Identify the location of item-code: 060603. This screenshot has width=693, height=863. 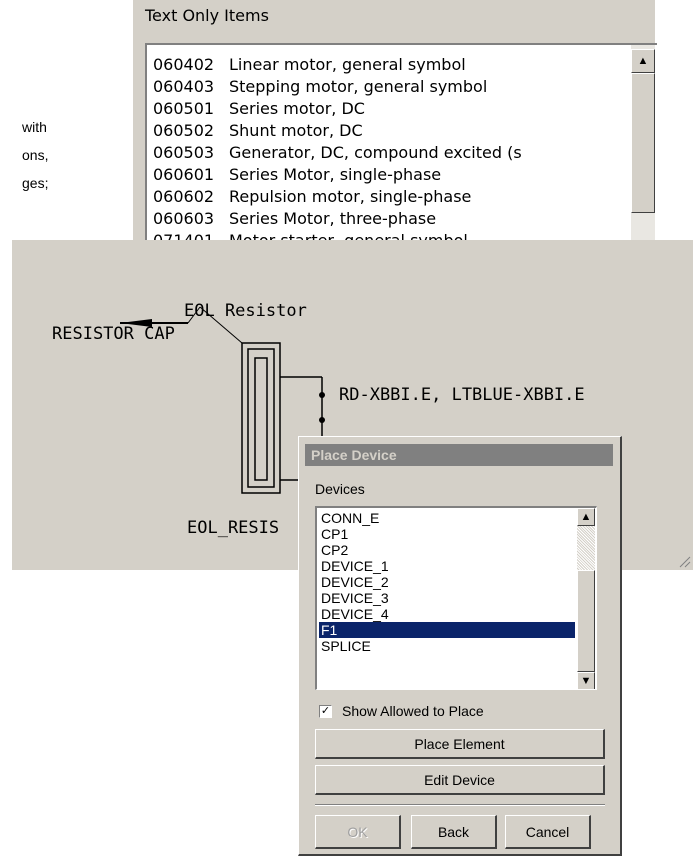
(184, 218).